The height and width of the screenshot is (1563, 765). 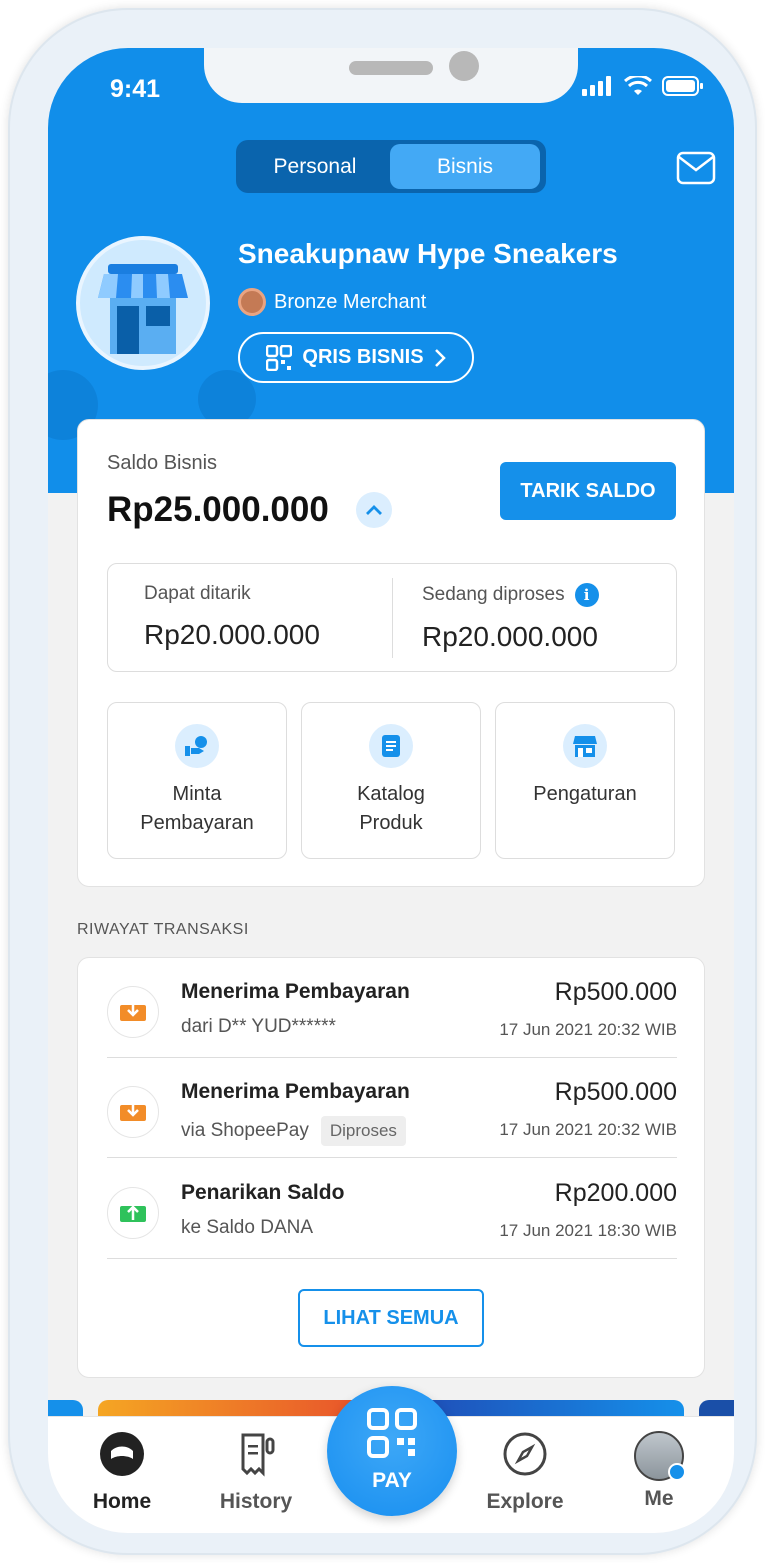 I want to click on verified-shield-icon, so click(x=677, y=1472).